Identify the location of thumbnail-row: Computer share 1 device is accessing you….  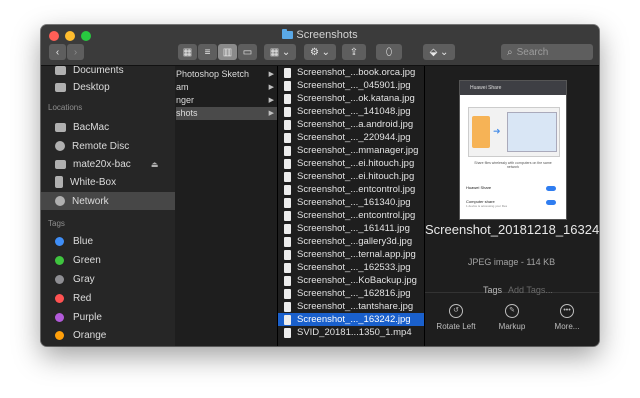
(513, 204).